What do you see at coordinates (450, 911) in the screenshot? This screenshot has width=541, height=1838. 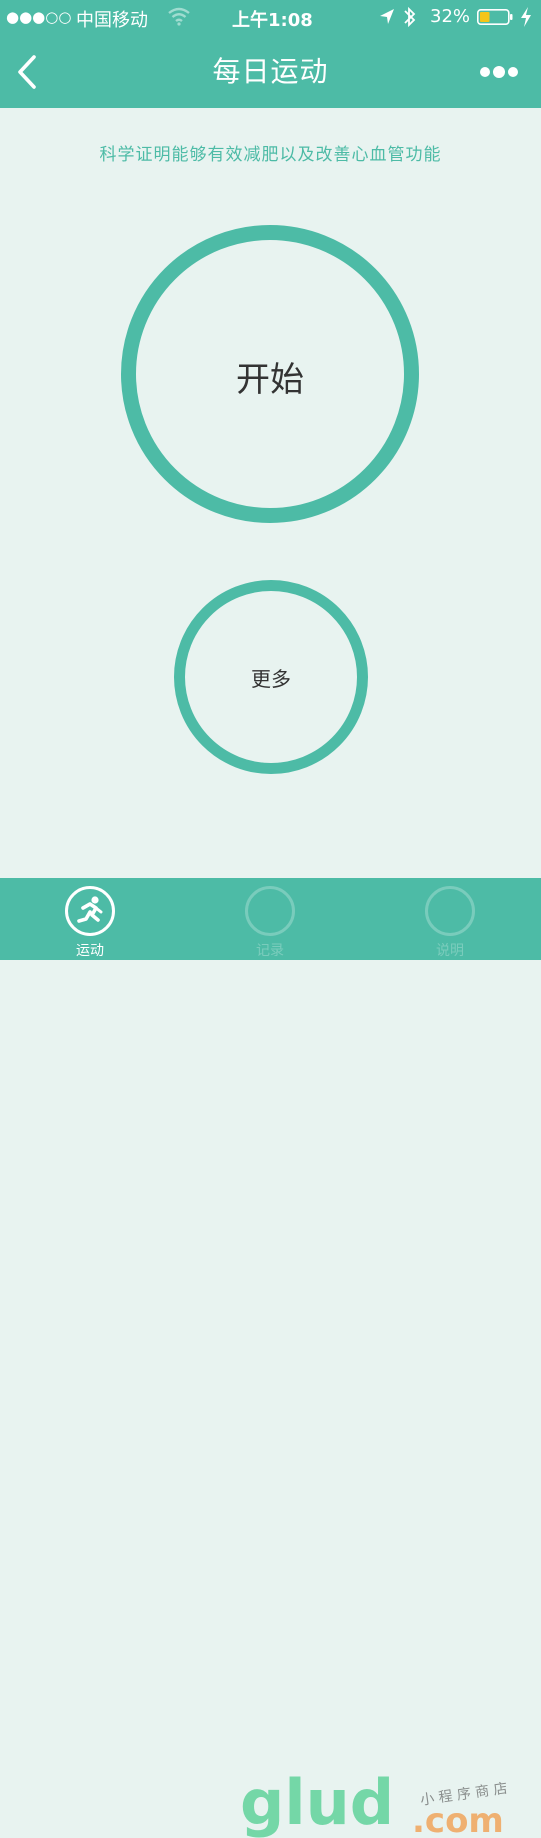 I see `info-icon` at bounding box center [450, 911].